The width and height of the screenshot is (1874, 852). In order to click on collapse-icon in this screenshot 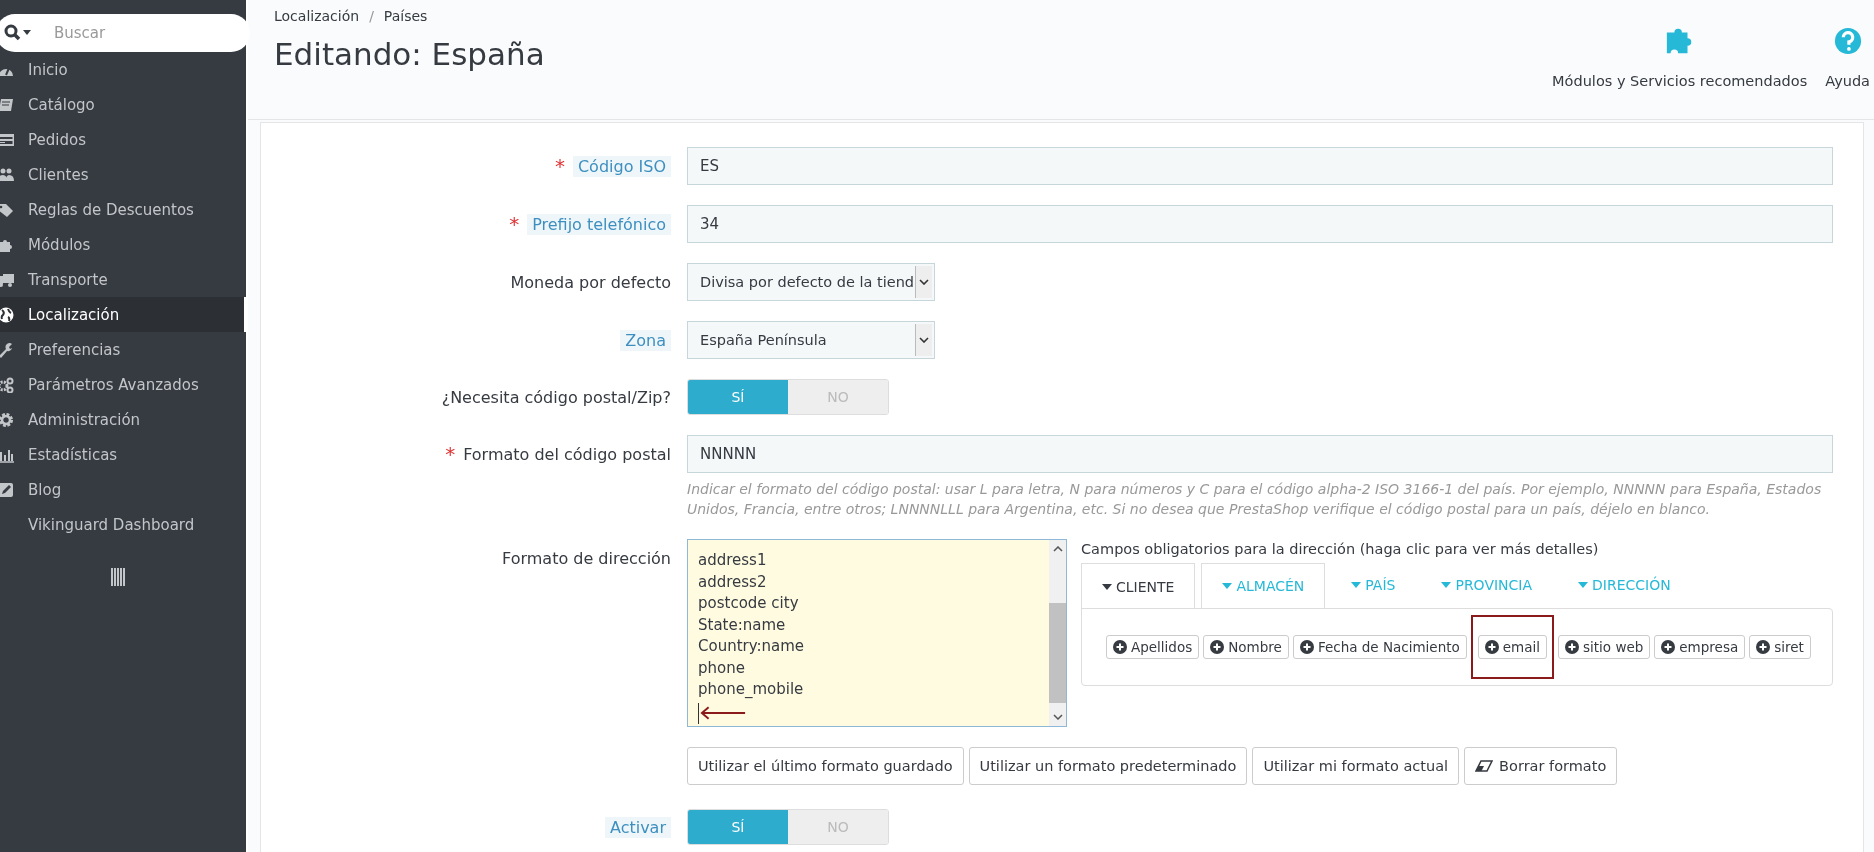, I will do `click(118, 577)`.